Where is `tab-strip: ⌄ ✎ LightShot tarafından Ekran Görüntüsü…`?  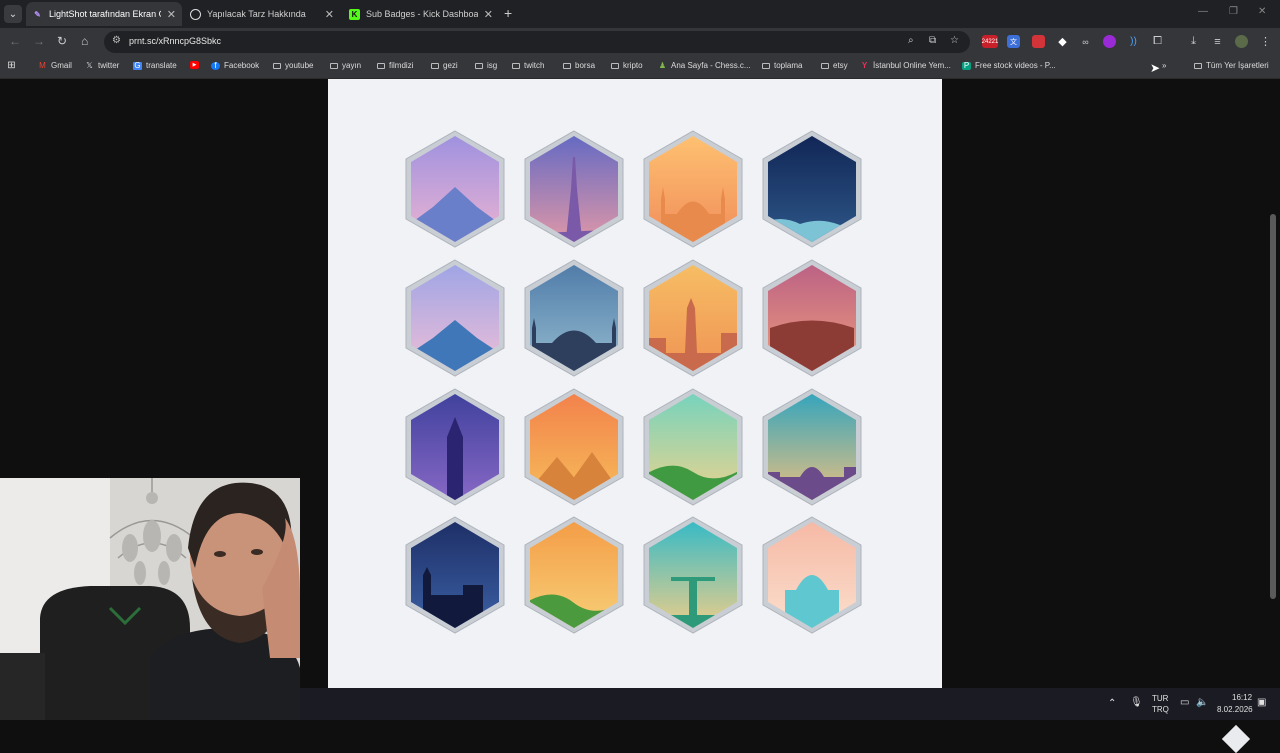 tab-strip: ⌄ ✎ LightShot tarafından Ekran Görüntüsü… is located at coordinates (640, 14).